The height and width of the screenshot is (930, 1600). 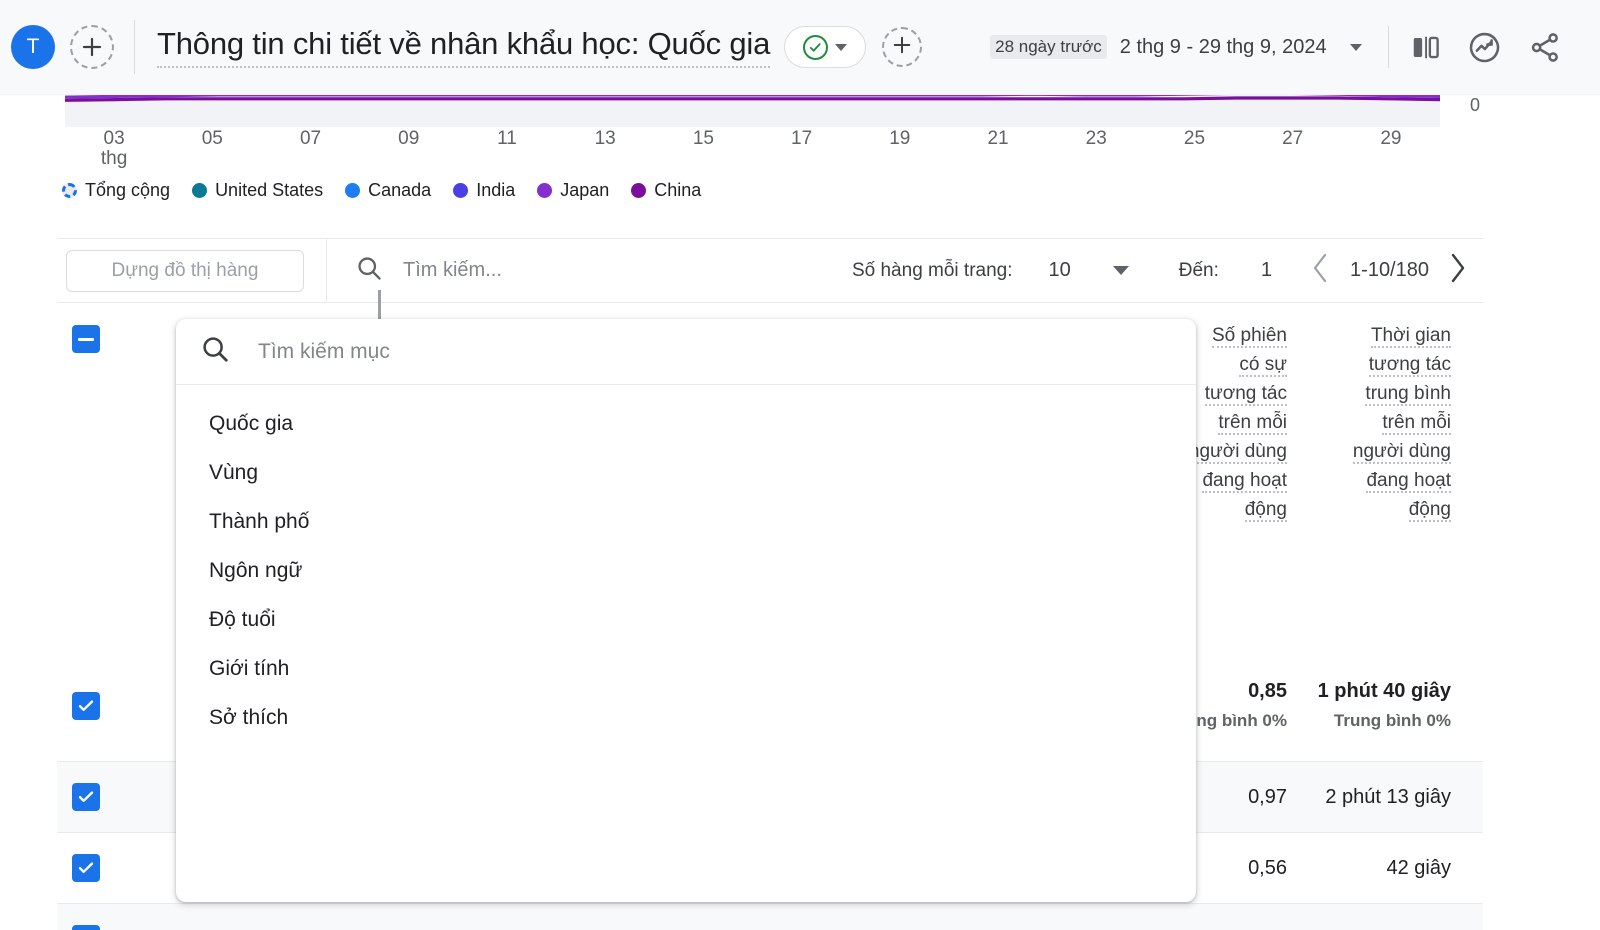 I want to click on legend-label: Japan, so click(x=585, y=190).